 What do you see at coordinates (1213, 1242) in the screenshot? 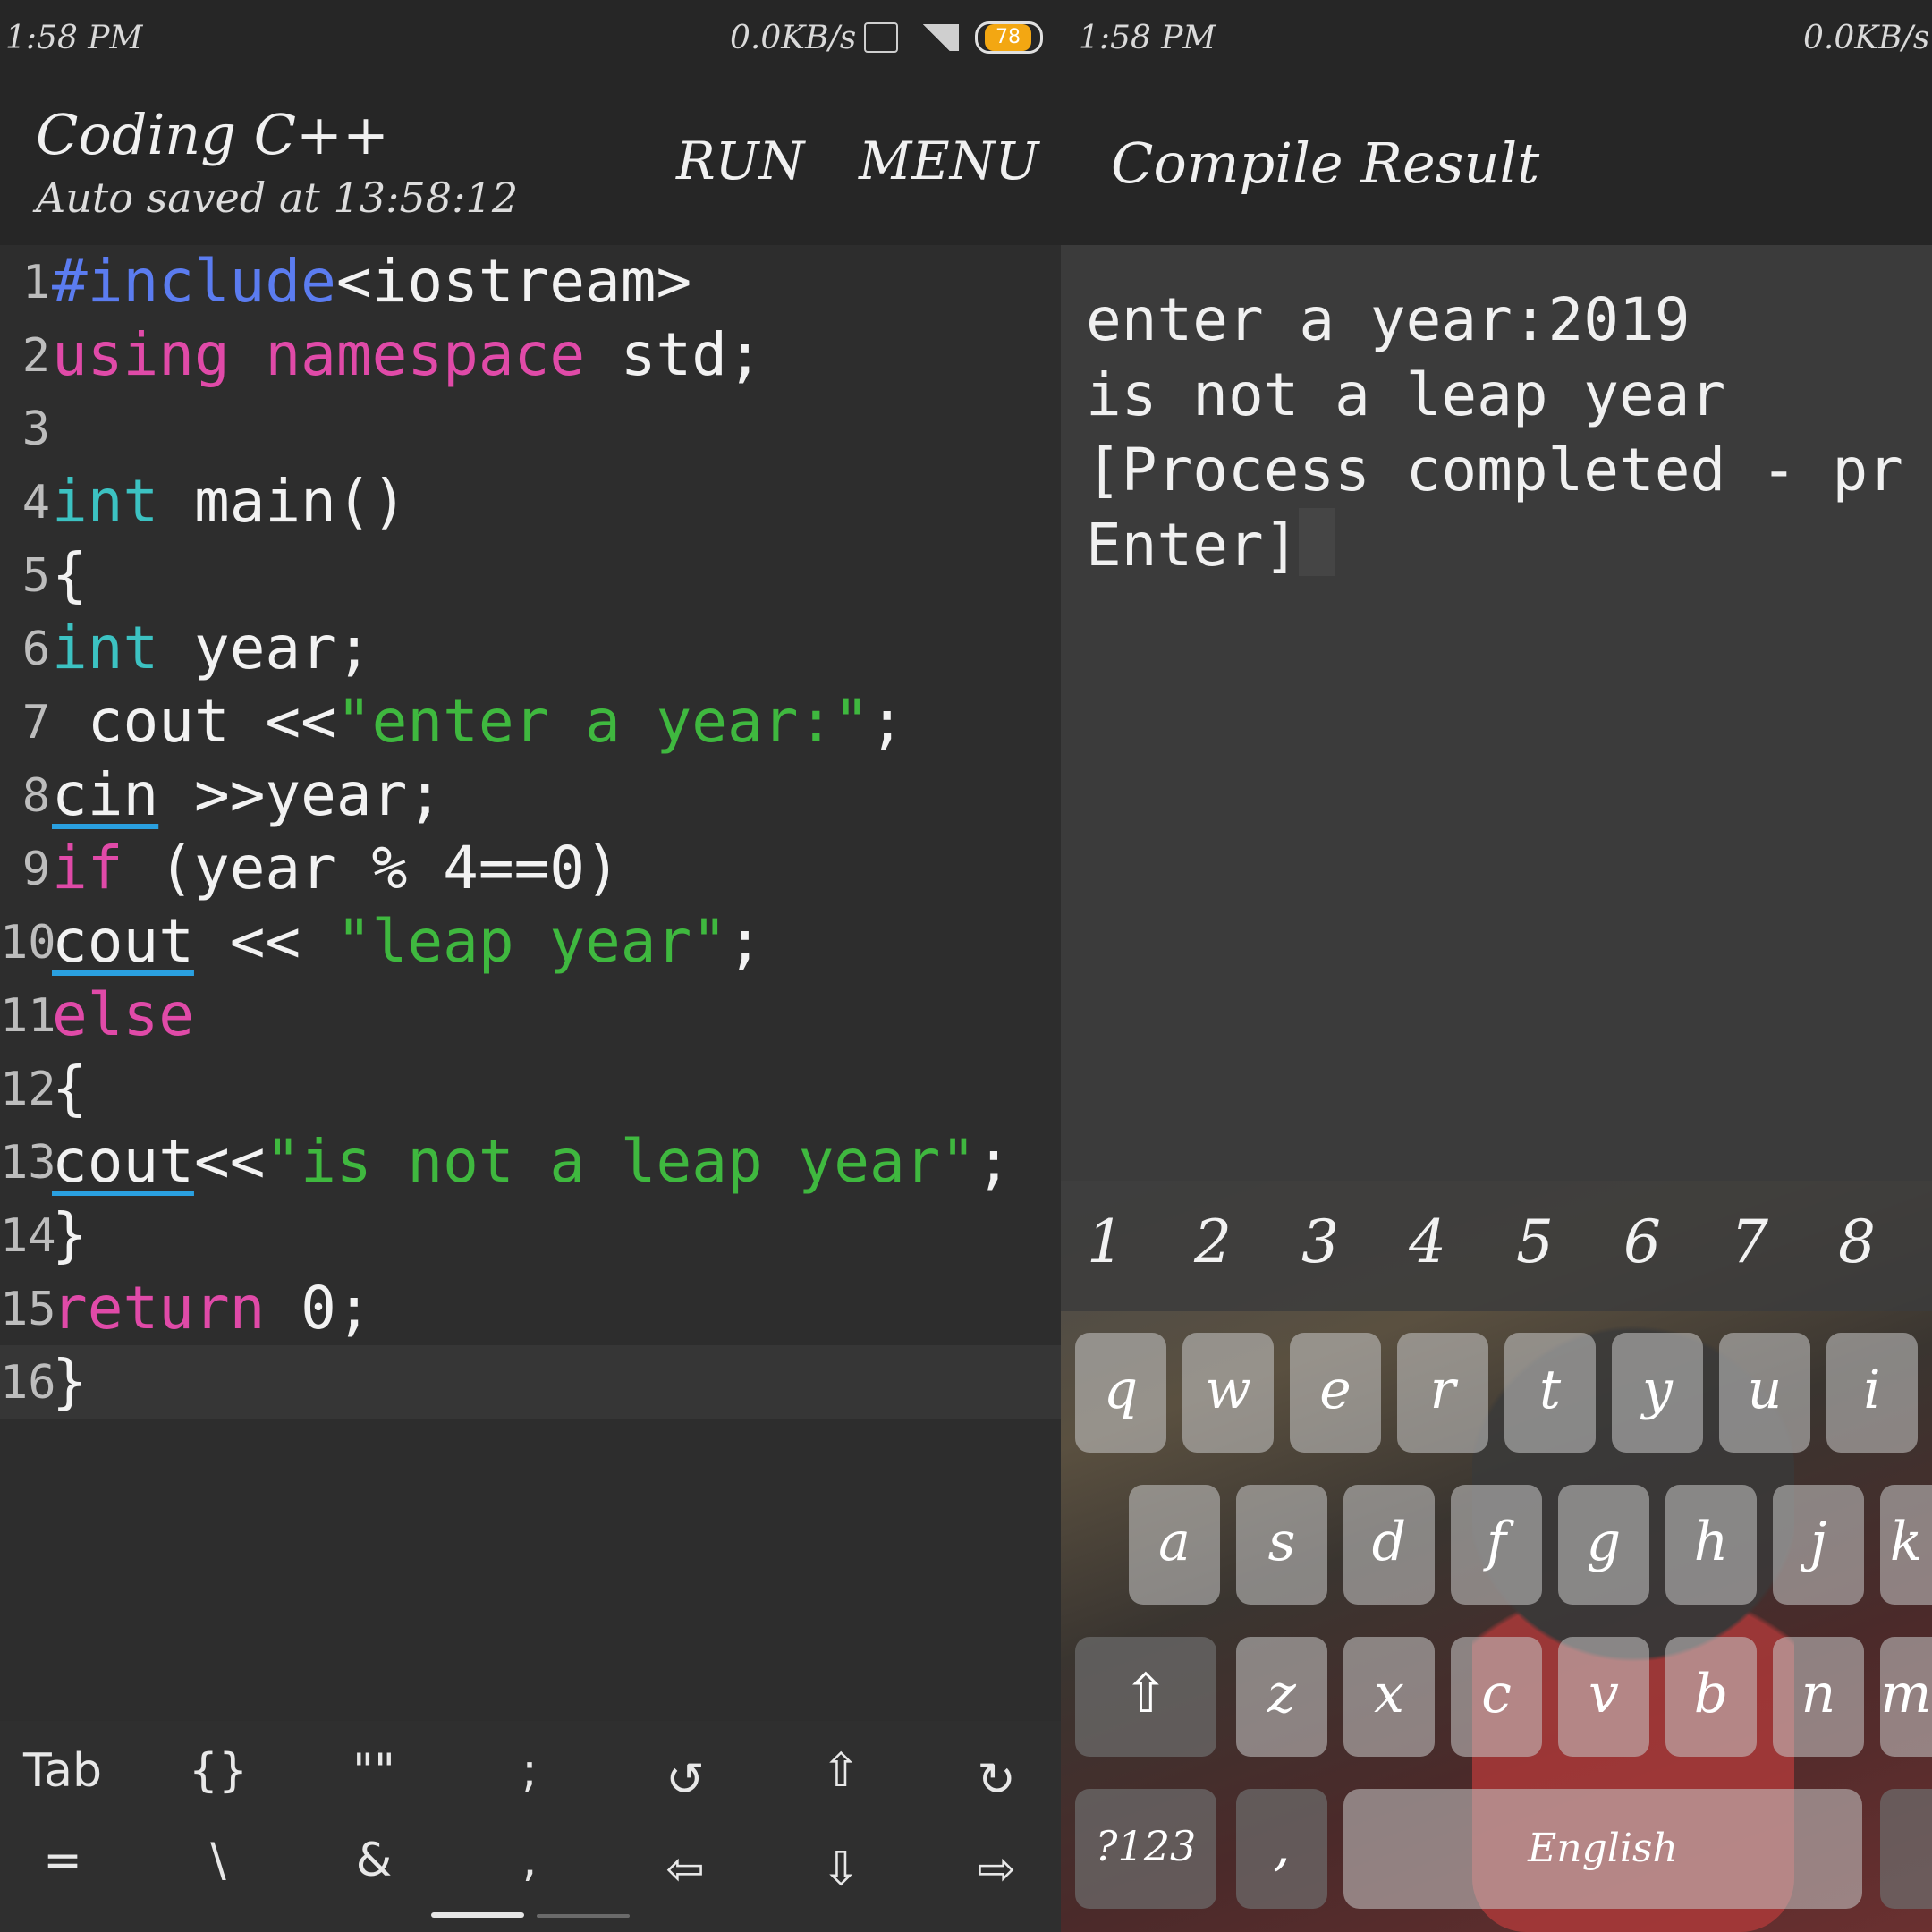
I see `key-2: 2` at bounding box center [1213, 1242].